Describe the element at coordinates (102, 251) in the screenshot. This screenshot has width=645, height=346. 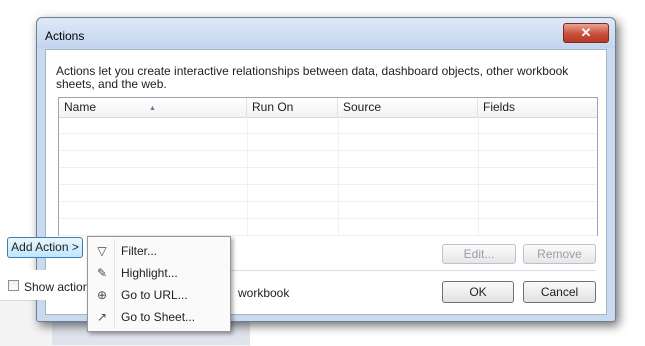
I see `filter-icon: ▽` at that location.